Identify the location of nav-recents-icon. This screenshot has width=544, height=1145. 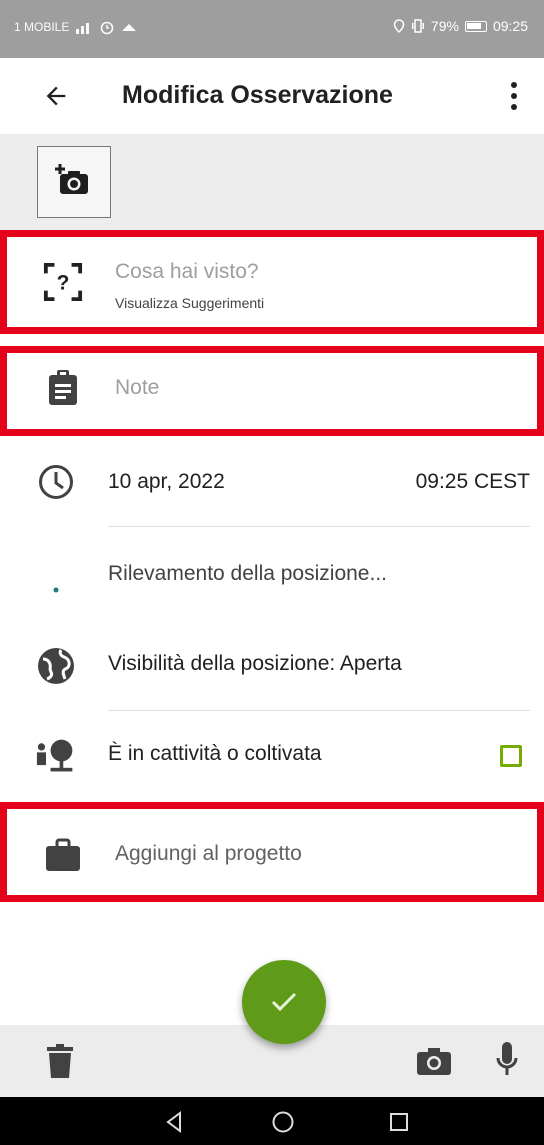
(399, 1122).